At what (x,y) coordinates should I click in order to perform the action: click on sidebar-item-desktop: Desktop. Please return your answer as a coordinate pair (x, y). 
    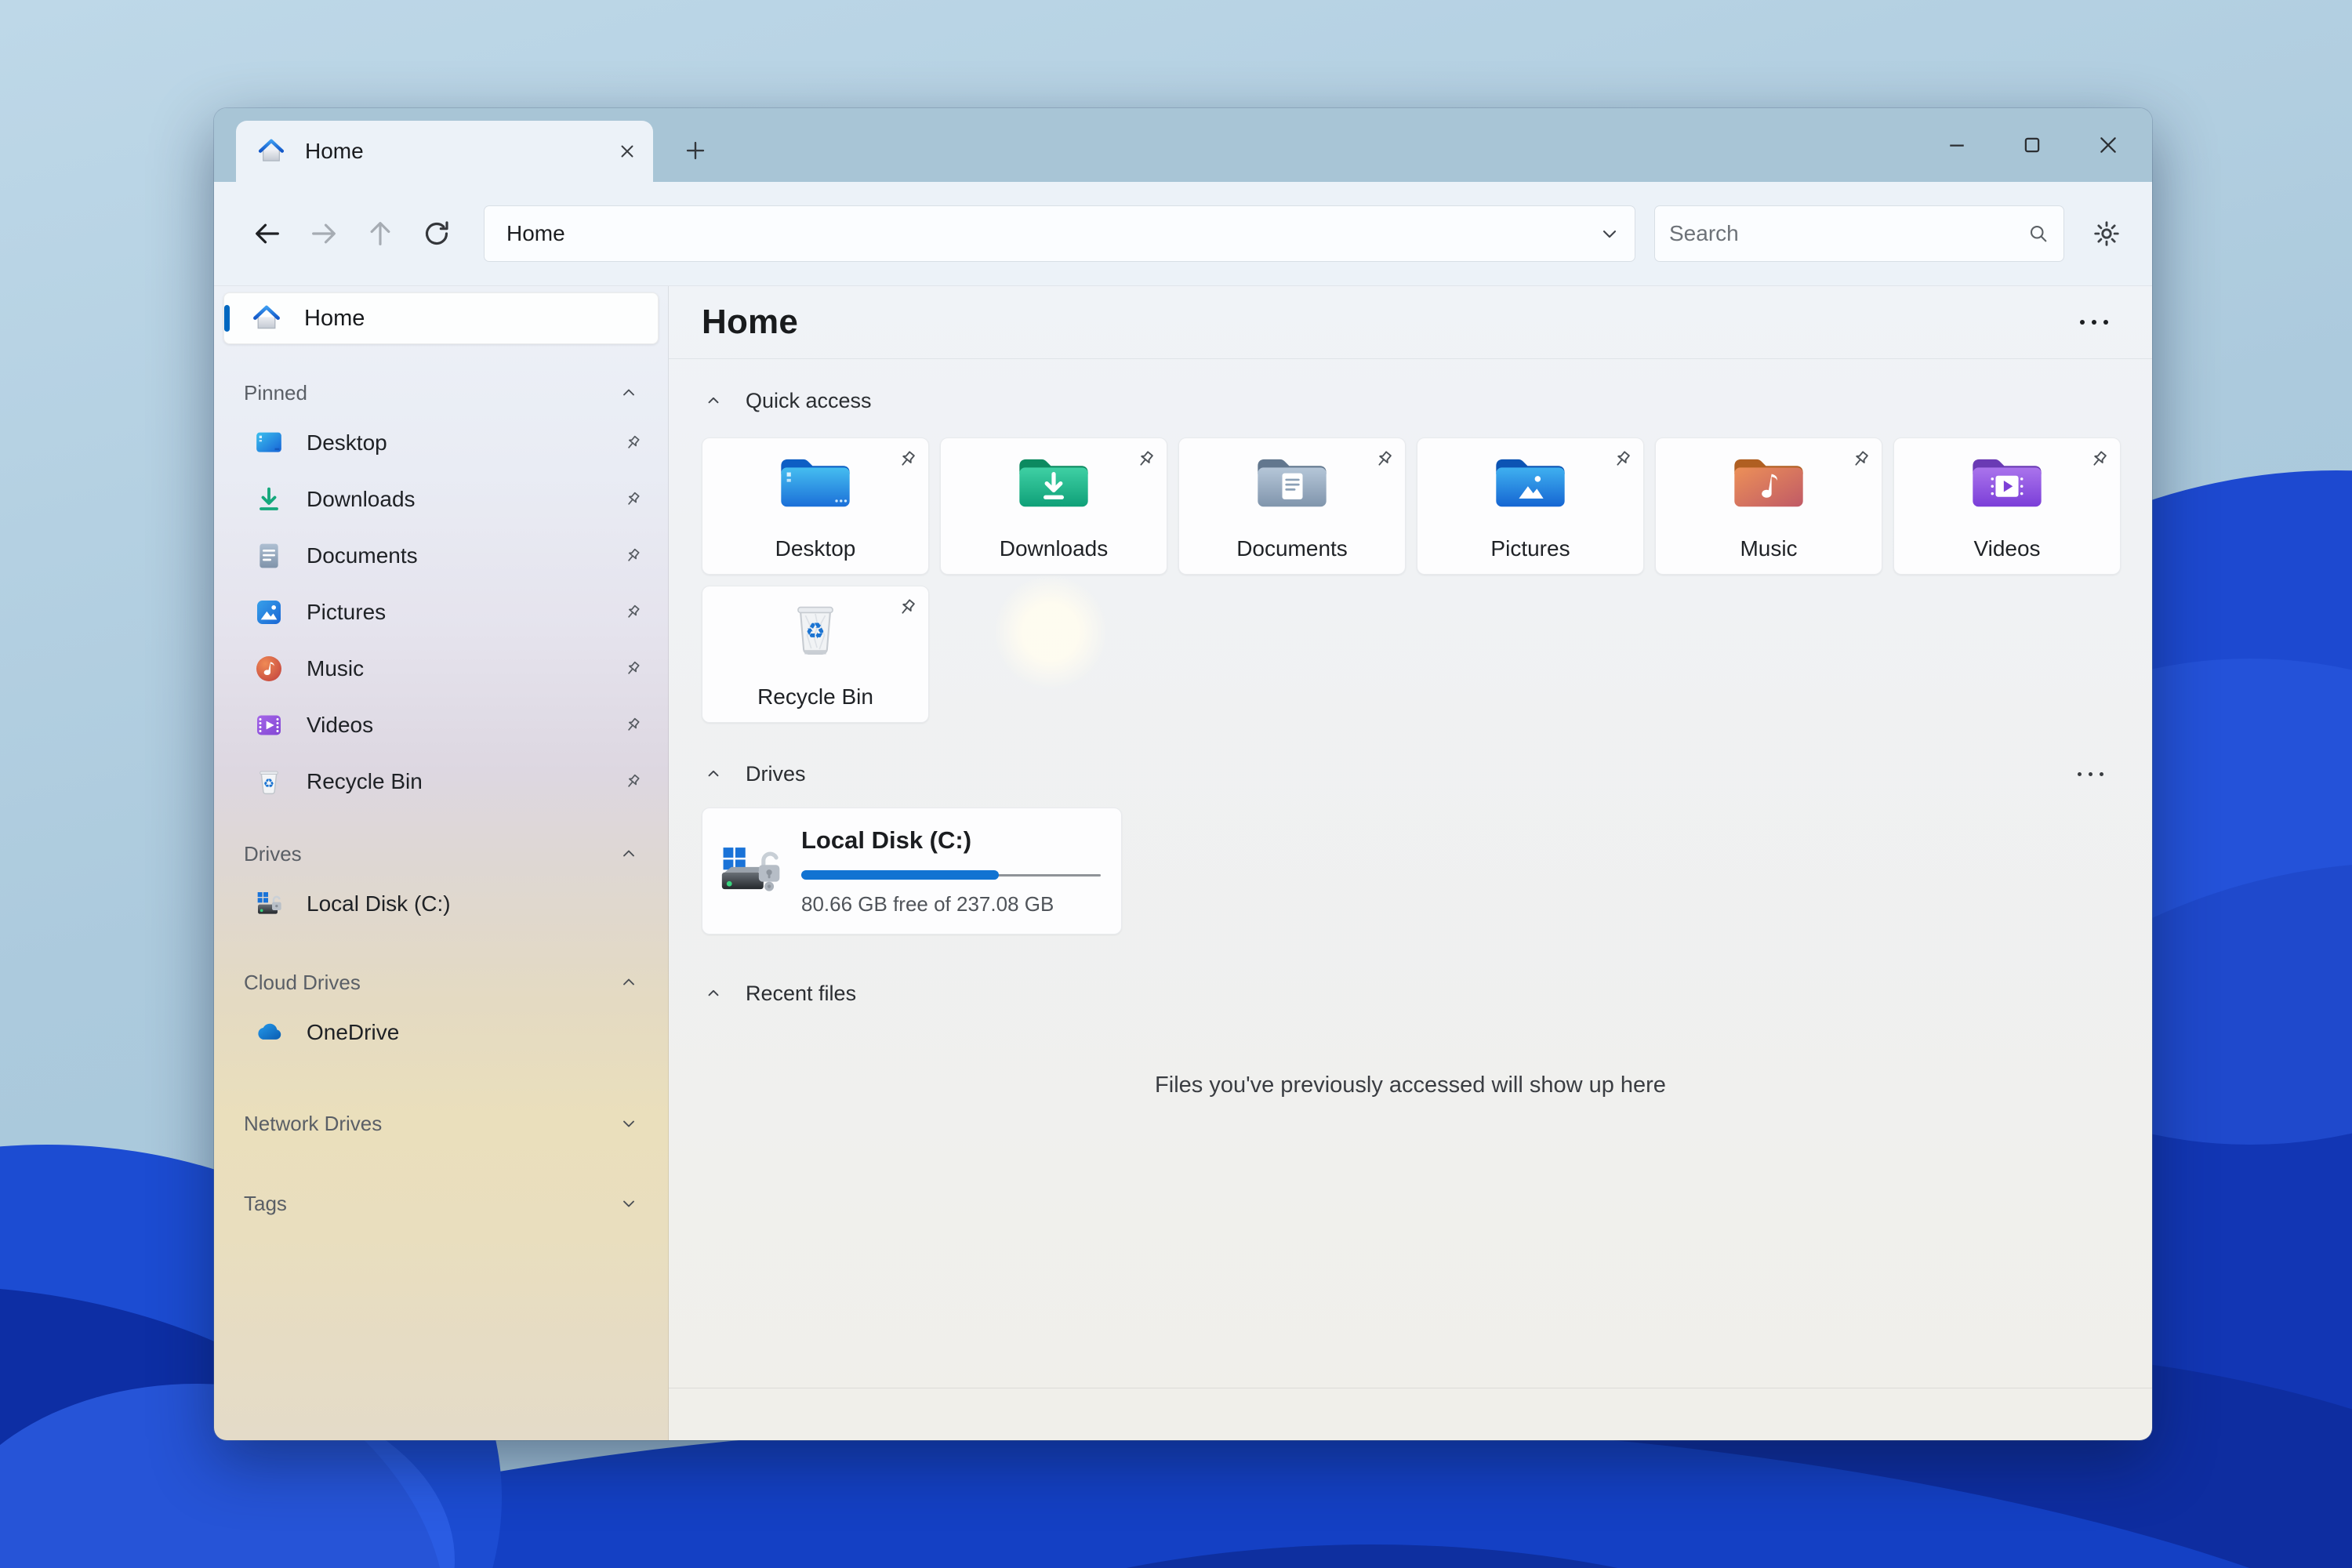
    Looking at the image, I should click on (441, 443).